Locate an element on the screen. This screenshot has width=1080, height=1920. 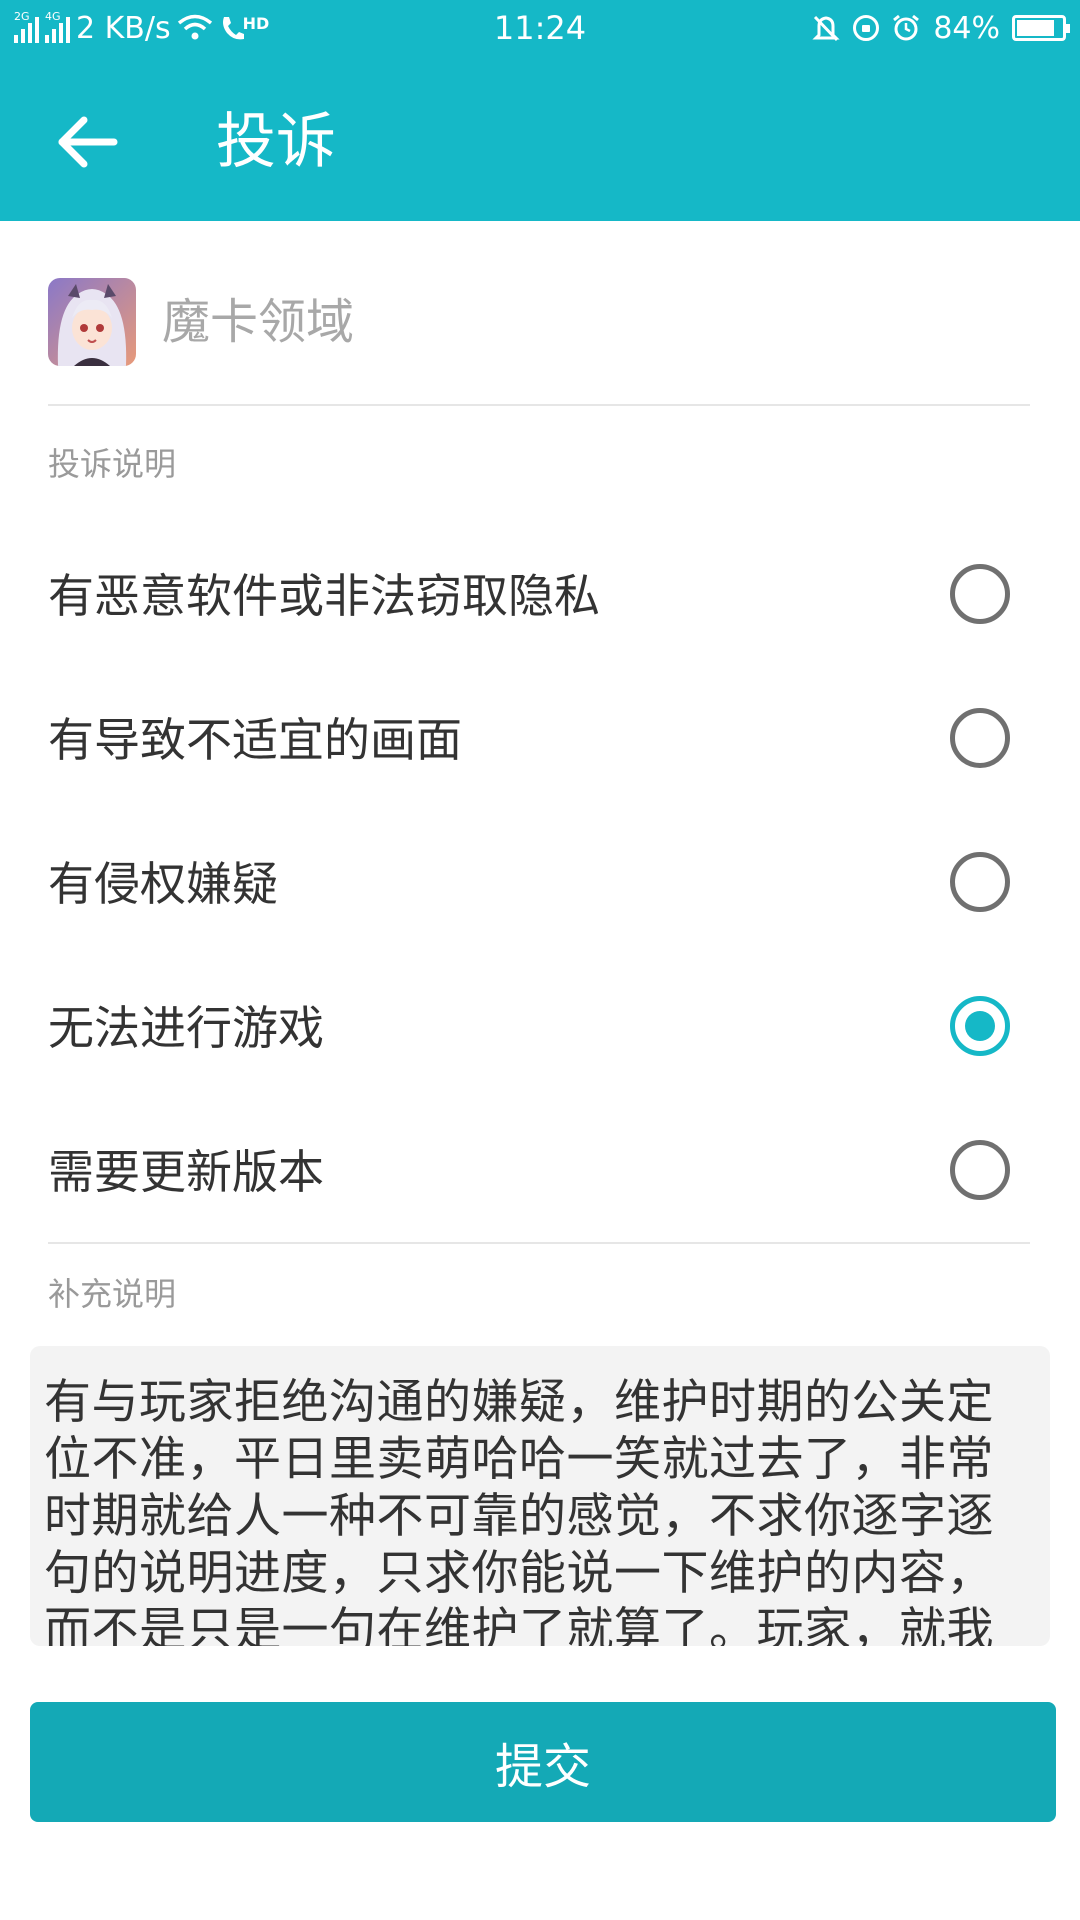
battery-icon is located at coordinates (1041, 28).